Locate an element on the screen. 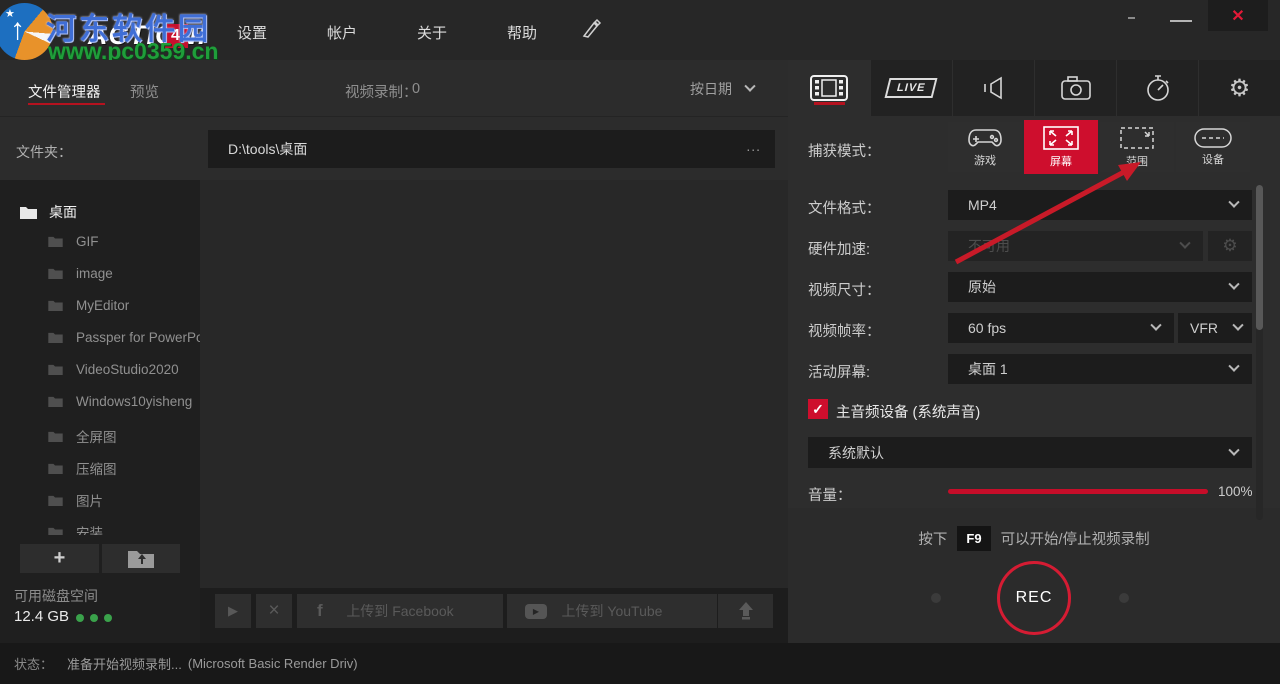  file-format-select: MP4 is located at coordinates (1100, 205).